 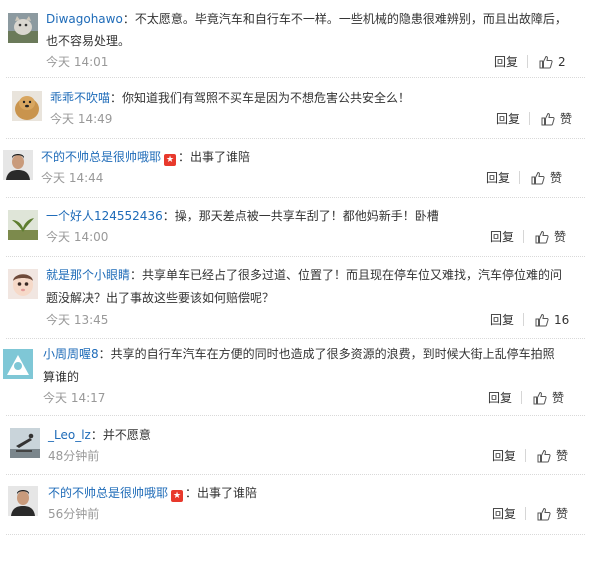 I want to click on comment-time: 今天 14:01, so click(x=77, y=62).